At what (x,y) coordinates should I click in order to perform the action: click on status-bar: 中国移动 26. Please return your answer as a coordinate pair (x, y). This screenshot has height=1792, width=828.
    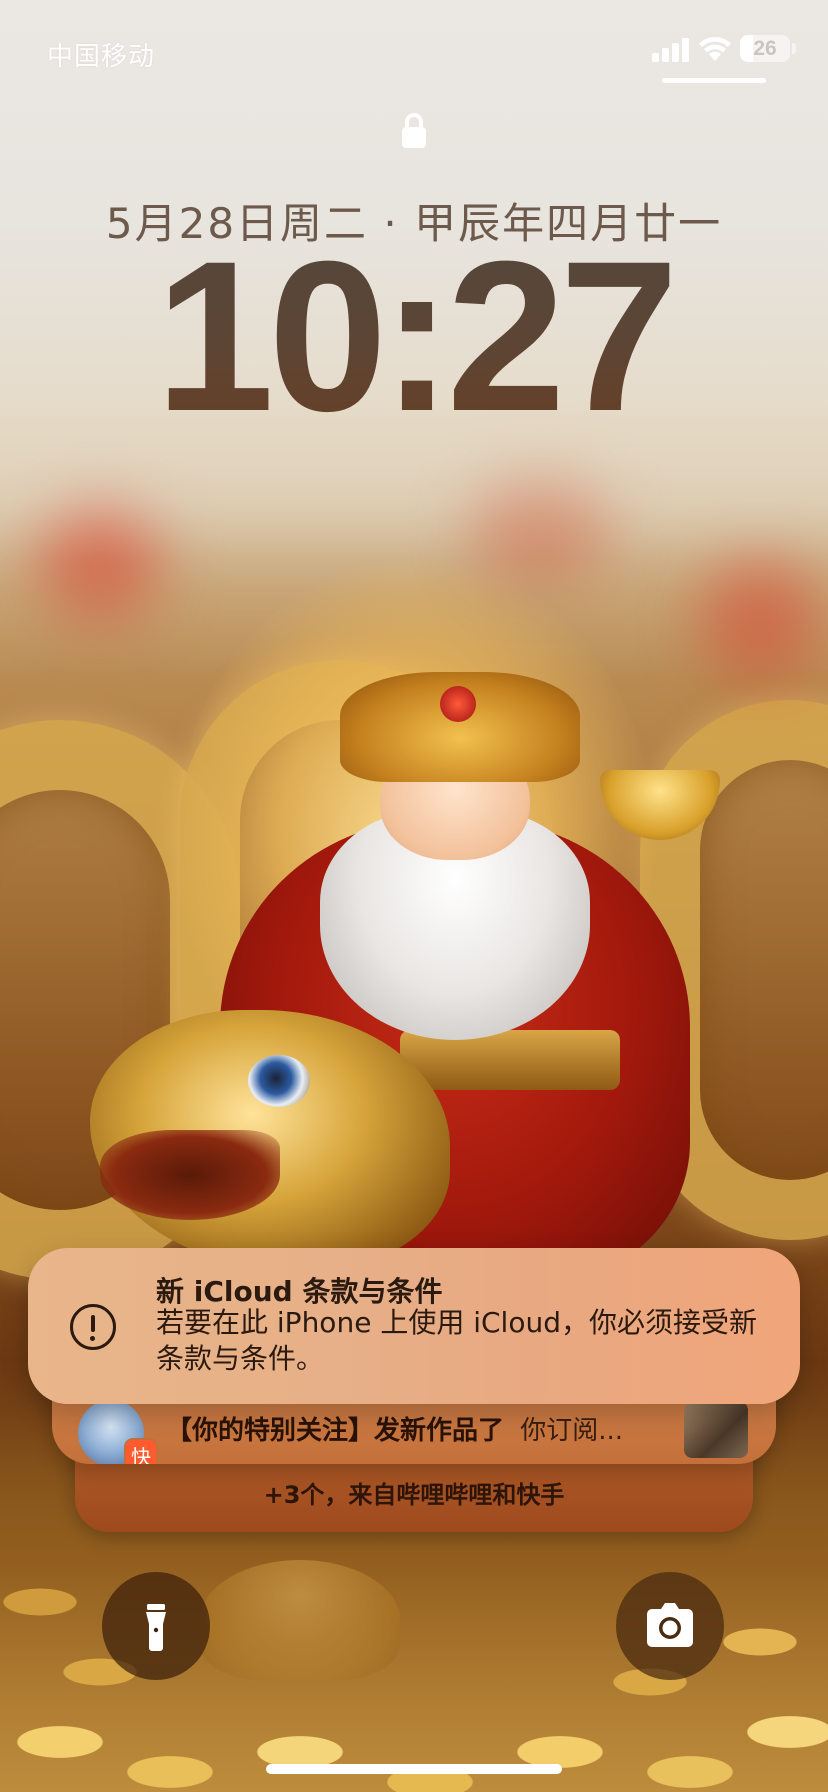
    Looking at the image, I should click on (414, 50).